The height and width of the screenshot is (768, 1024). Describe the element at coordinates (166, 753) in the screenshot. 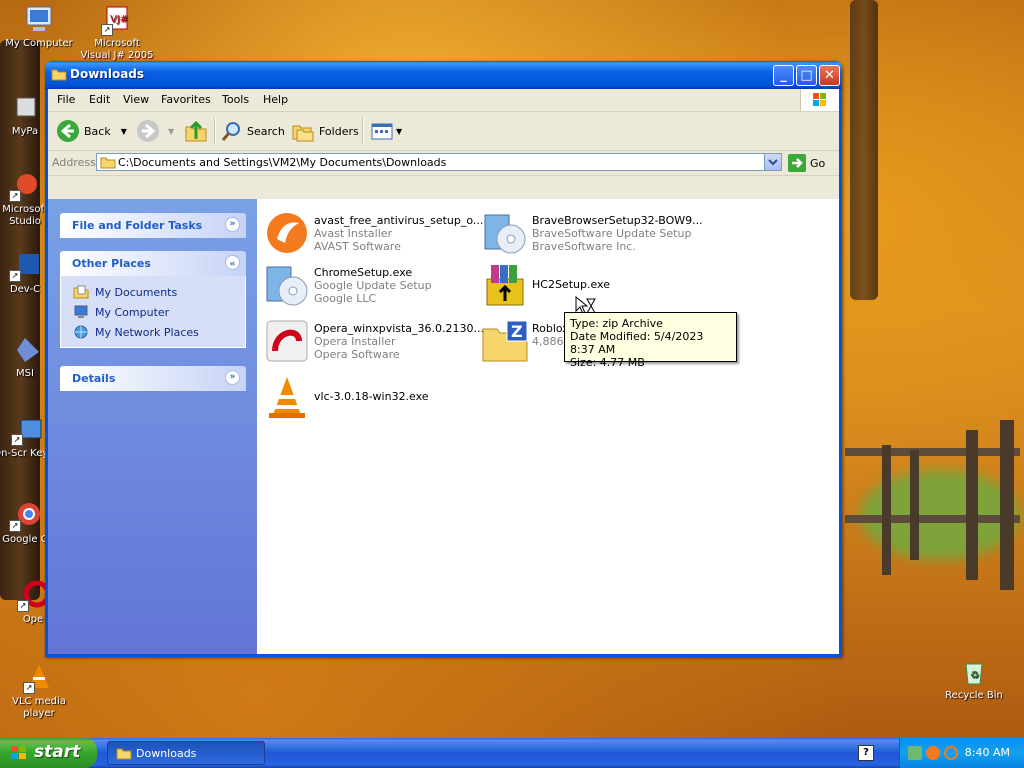

I see `taskbar-button-label: Downloads` at that location.